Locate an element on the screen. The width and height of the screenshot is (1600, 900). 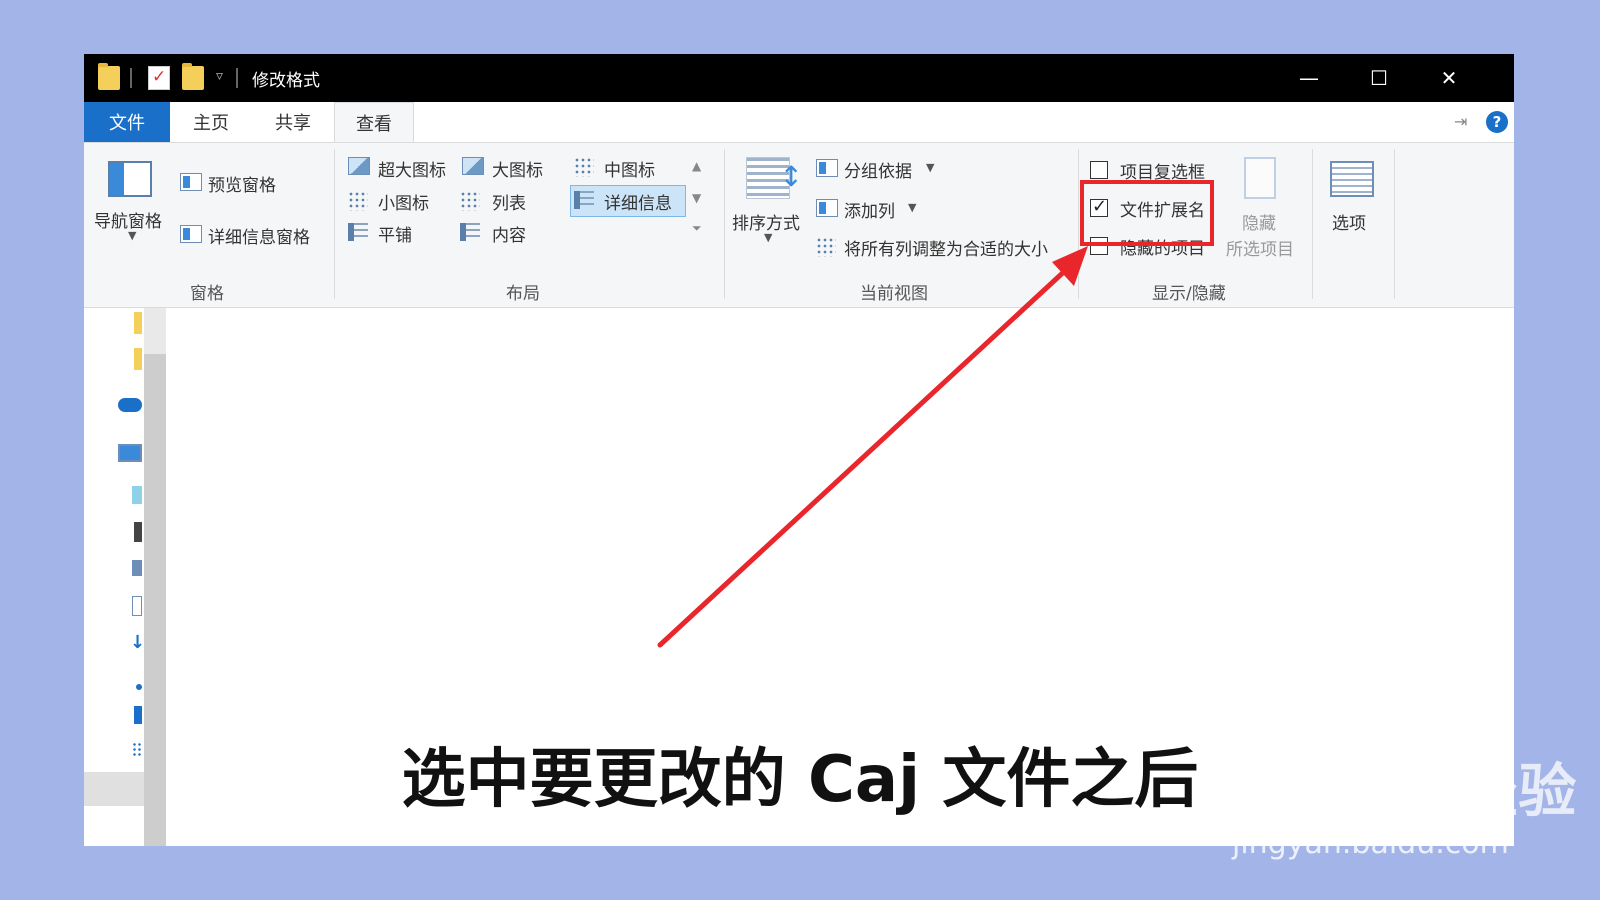
layout-list: 列表 is located at coordinates (509, 201).